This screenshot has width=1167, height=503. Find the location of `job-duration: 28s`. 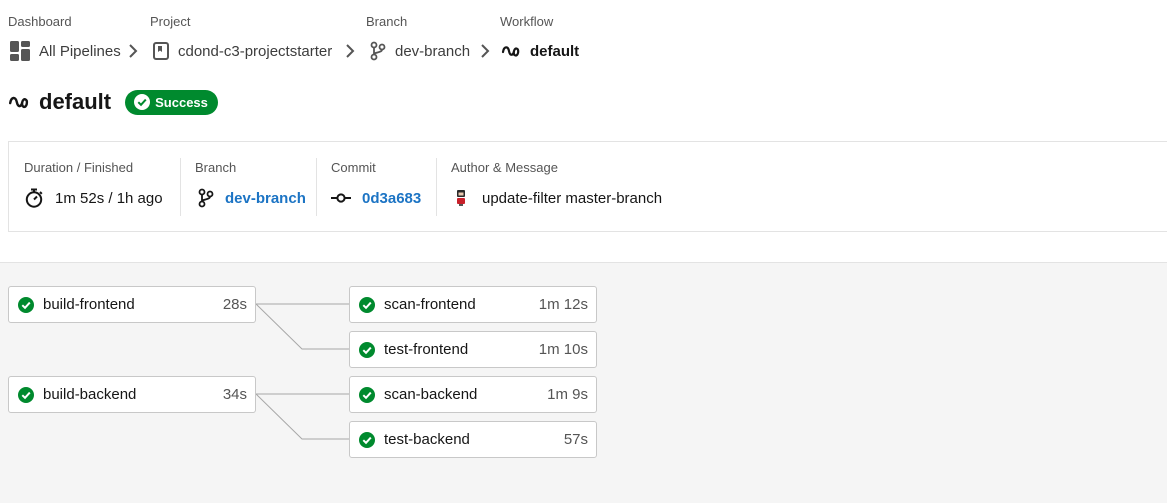

job-duration: 28s is located at coordinates (234, 304).